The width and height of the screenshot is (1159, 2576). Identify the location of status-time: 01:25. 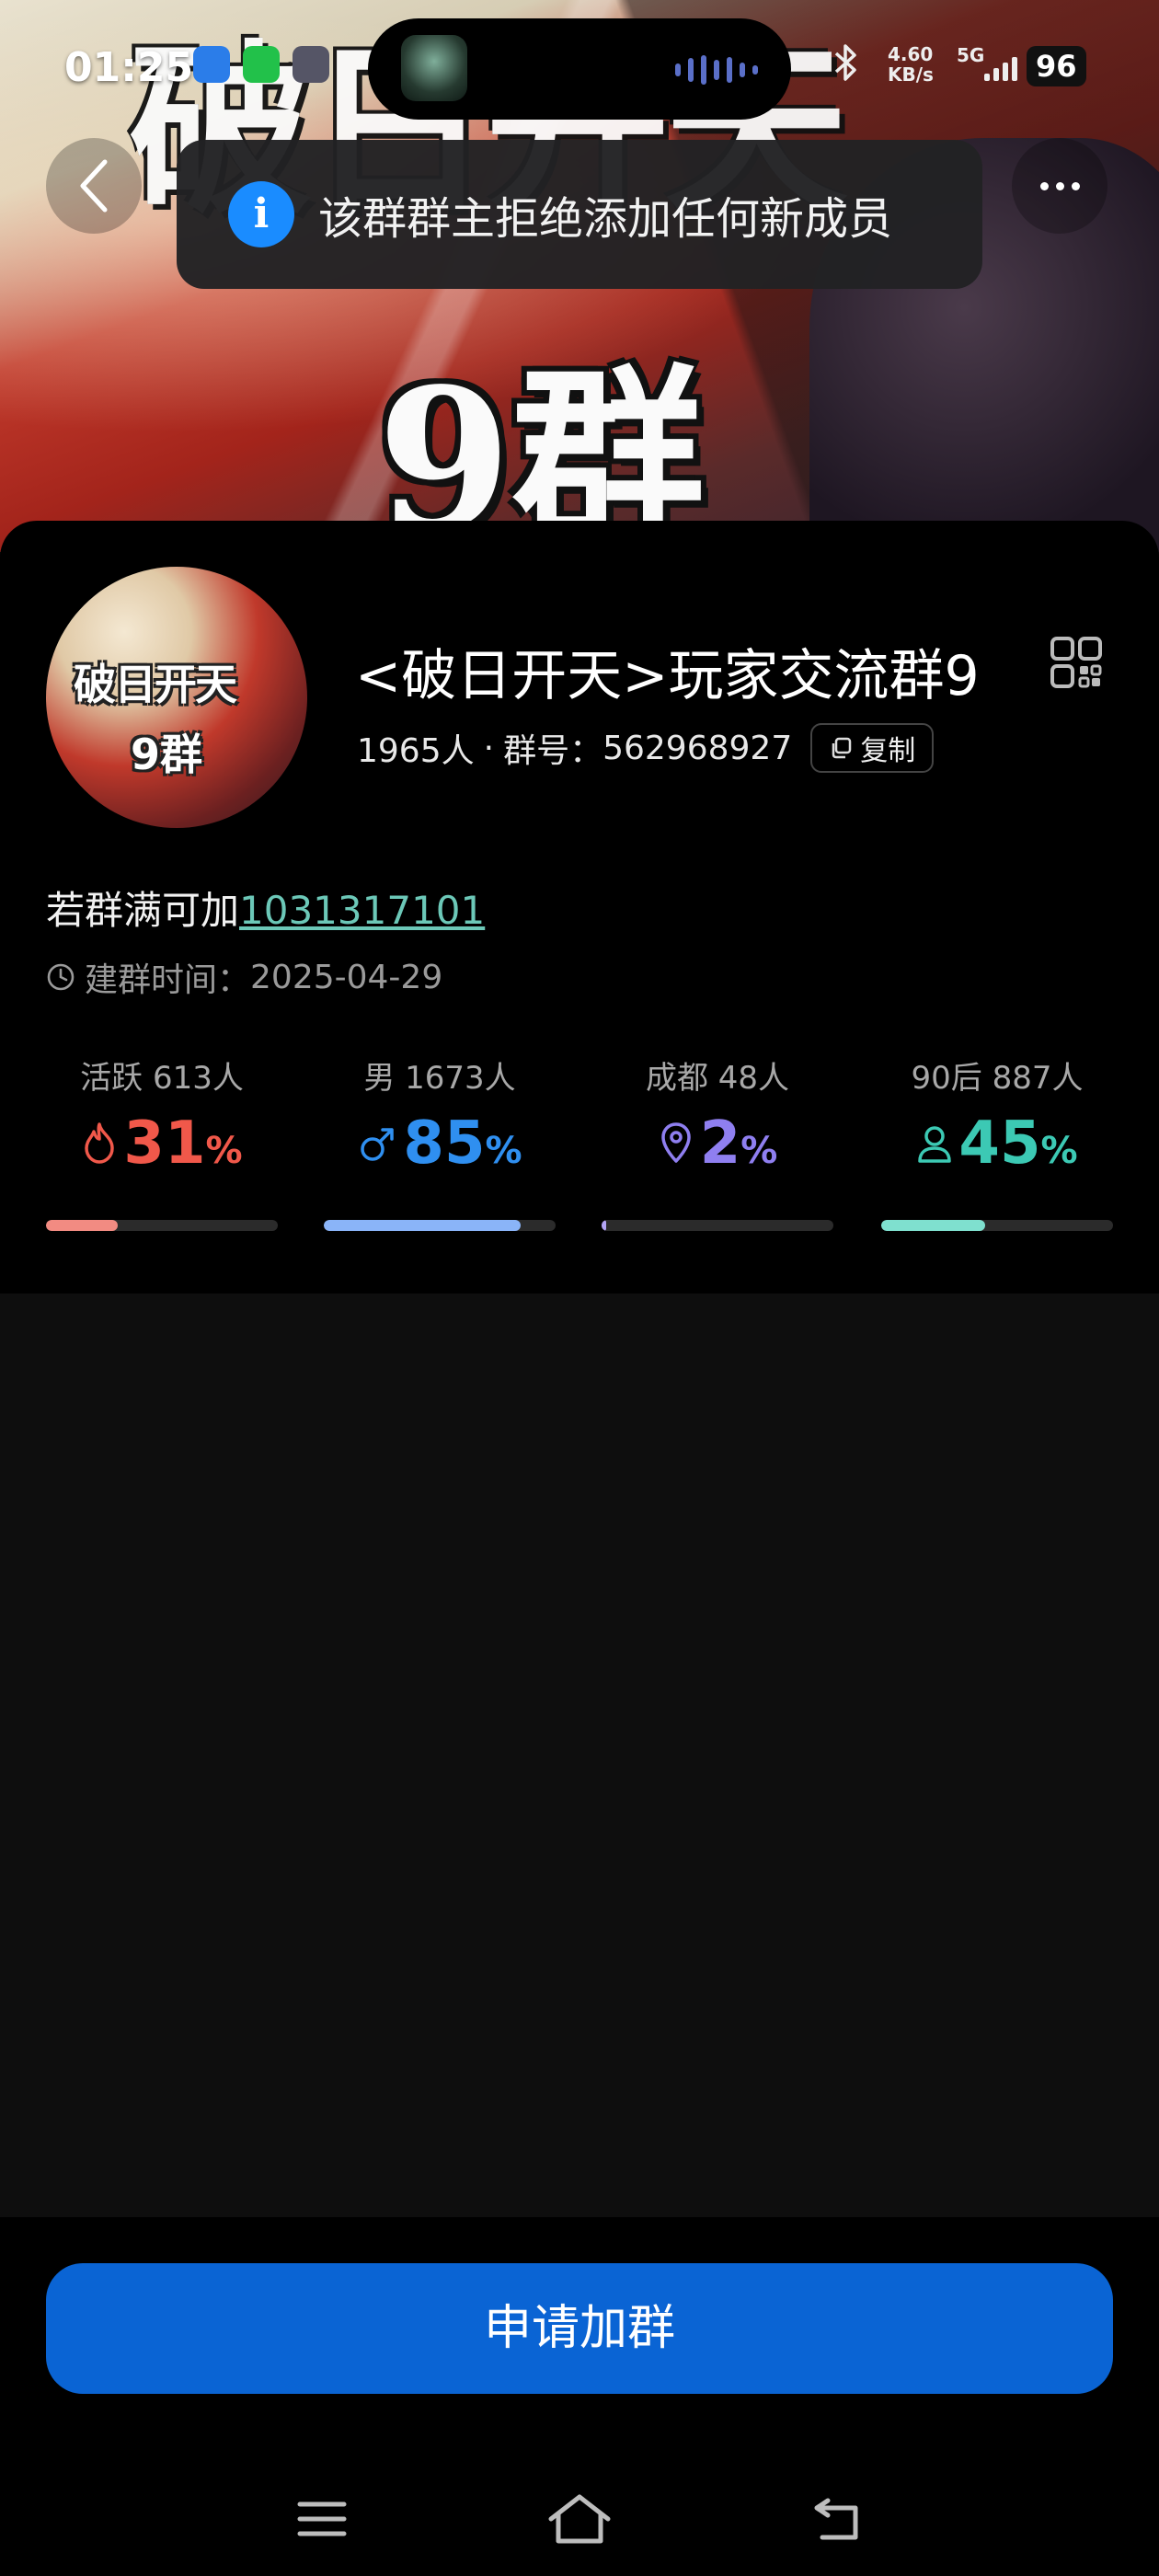
(129, 67).